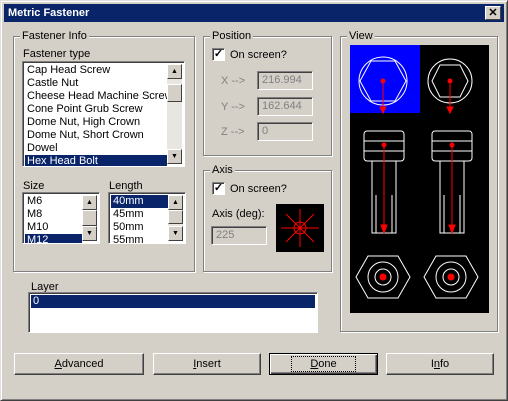  Describe the element at coordinates (238, 214) in the screenshot. I see `axis-deg-label: Axis (deg):` at that location.